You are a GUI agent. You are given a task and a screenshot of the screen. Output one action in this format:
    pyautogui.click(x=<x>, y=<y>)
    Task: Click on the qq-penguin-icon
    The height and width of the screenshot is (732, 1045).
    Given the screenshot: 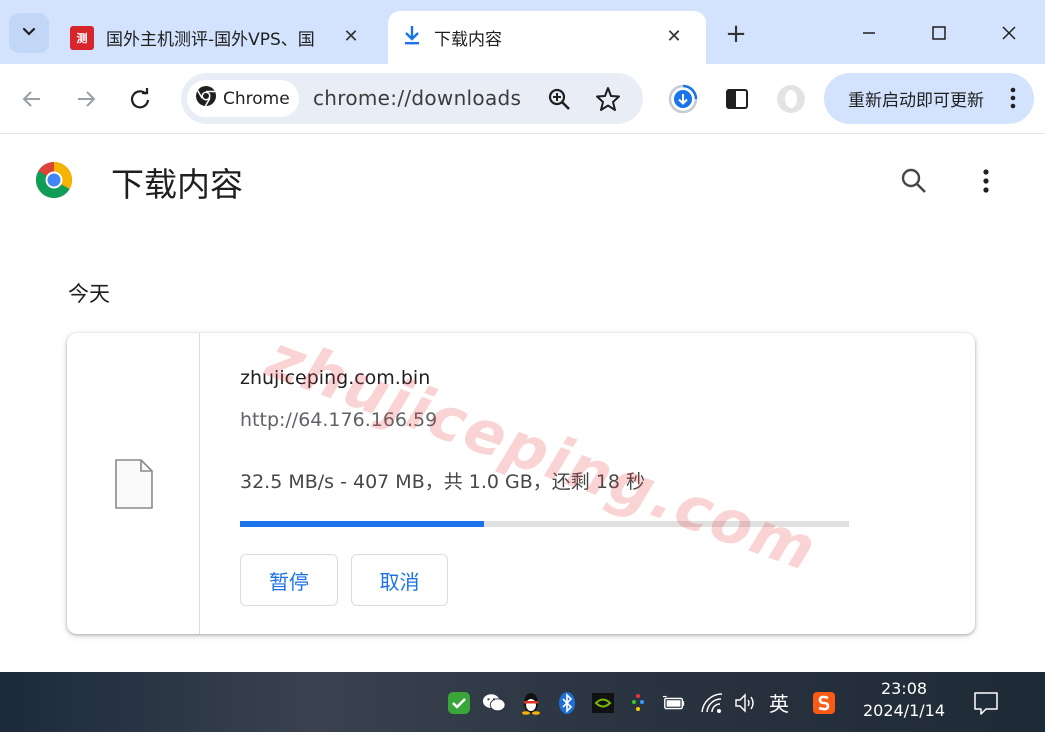 What is the action you would take?
    pyautogui.click(x=531, y=703)
    